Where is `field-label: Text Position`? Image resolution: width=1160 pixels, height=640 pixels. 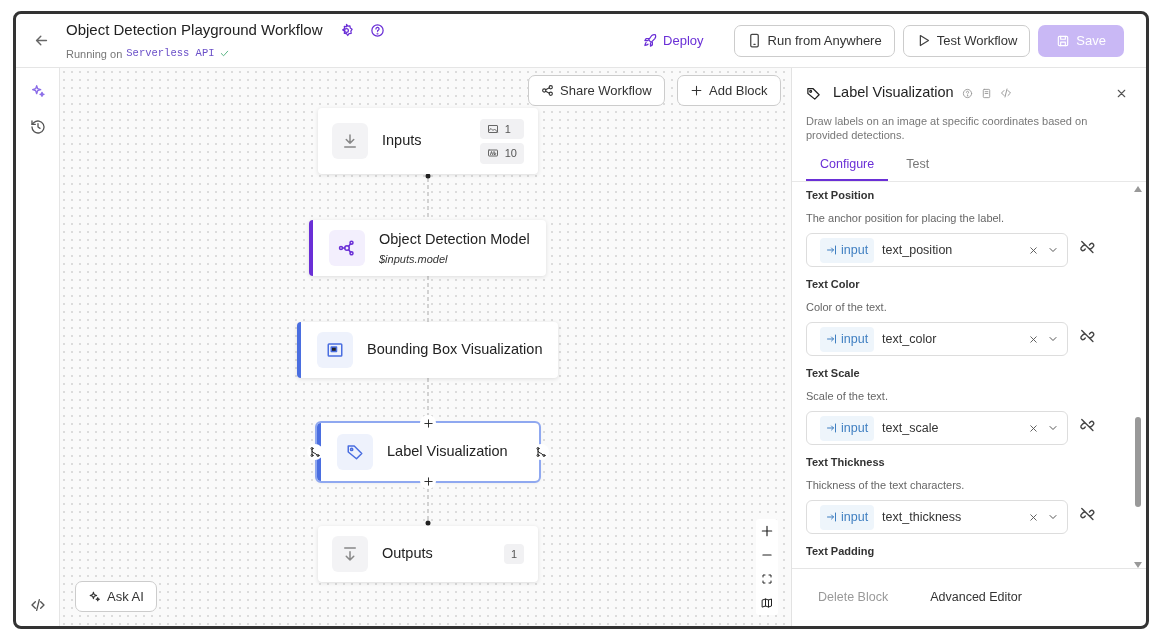
field-label: Text Position is located at coordinates (841, 196).